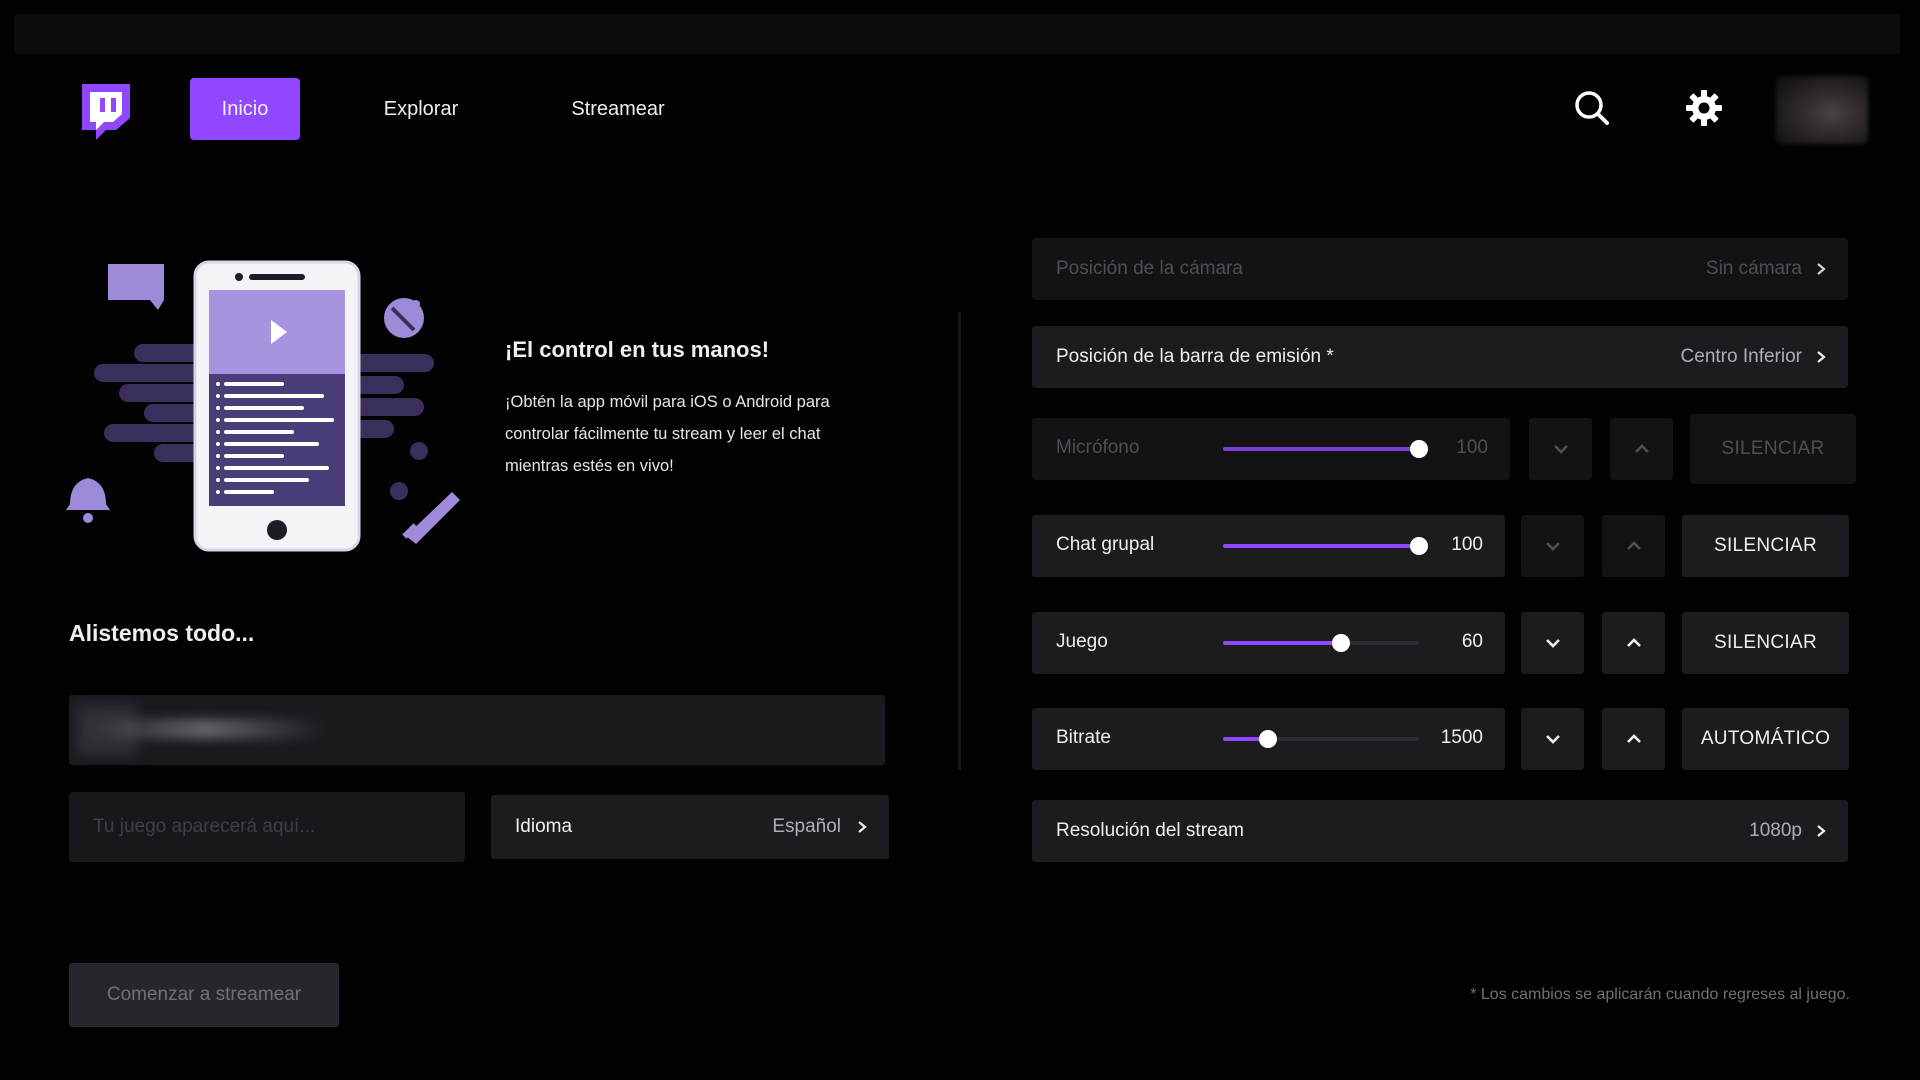  Describe the element at coordinates (806, 826) in the screenshot. I see `language-value: Español` at that location.